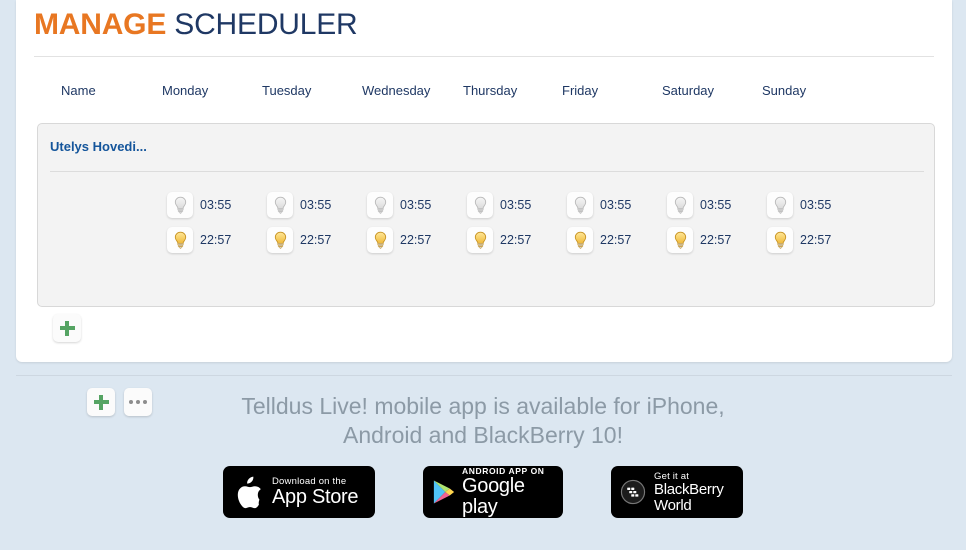 The image size is (966, 550). What do you see at coordinates (493, 496) in the screenshot?
I see `google-play-badge-main: Google play` at bounding box center [493, 496].